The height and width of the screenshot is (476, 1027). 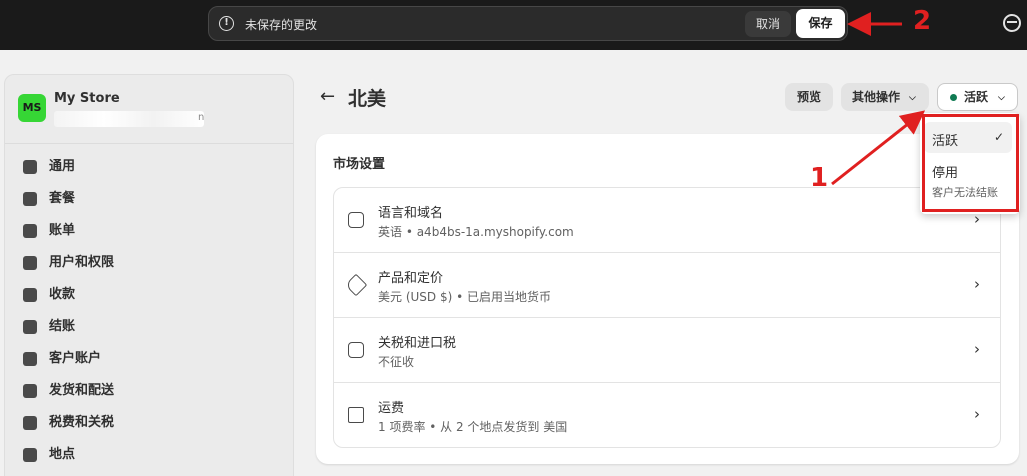 What do you see at coordinates (819, 178) in the screenshot?
I see `annotation-step-1: 1` at bounding box center [819, 178].